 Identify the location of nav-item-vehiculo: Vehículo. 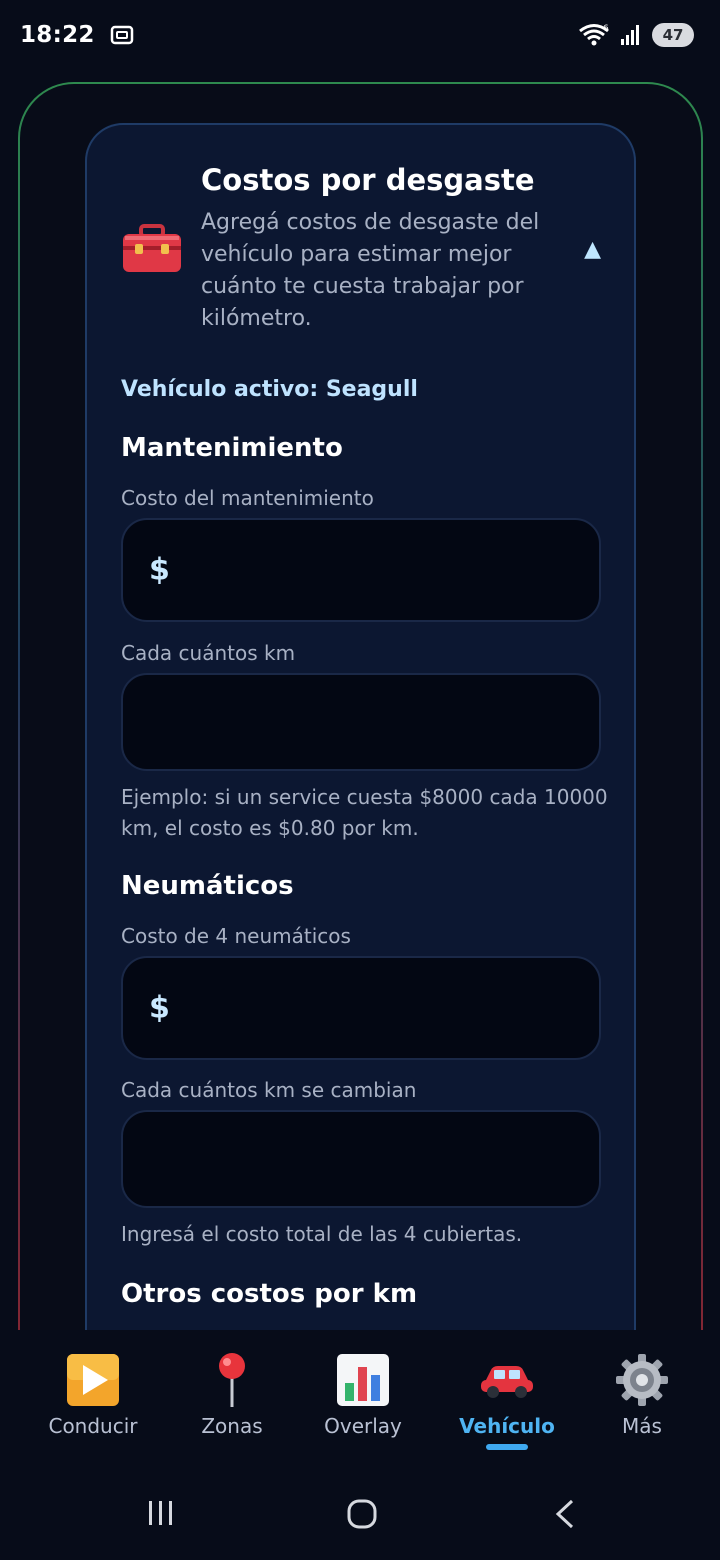
(507, 1407).